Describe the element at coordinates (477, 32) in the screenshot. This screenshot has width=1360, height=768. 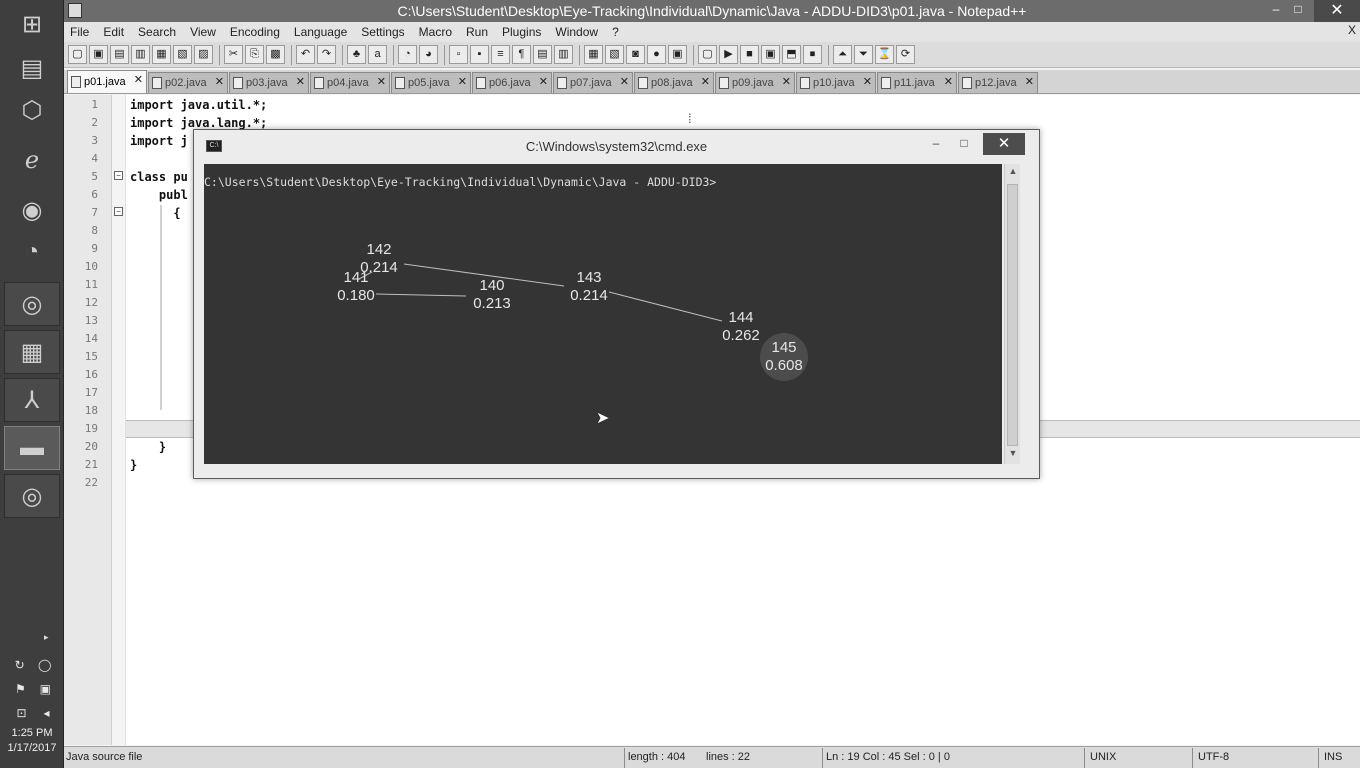
I see `menu-run: Run` at that location.